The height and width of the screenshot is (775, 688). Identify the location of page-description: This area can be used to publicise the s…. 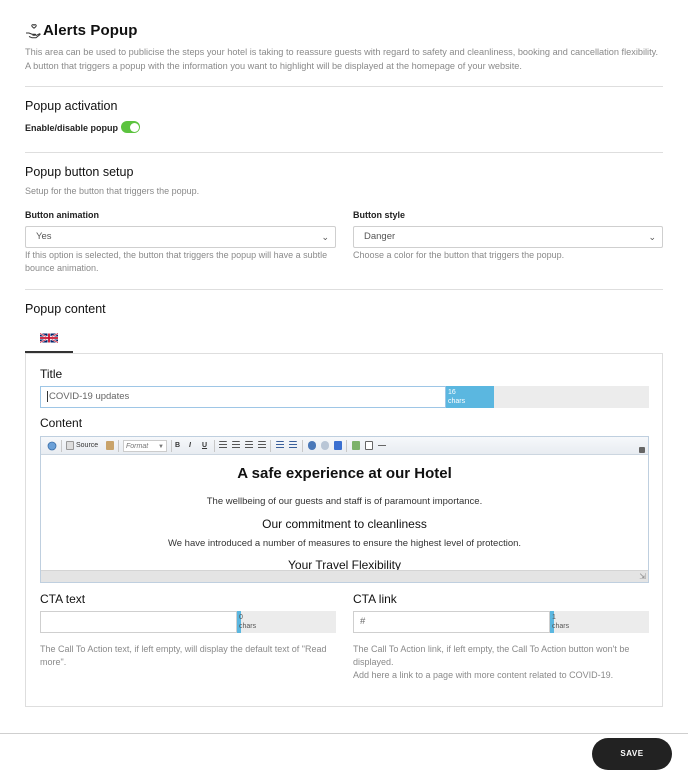
(345, 59).